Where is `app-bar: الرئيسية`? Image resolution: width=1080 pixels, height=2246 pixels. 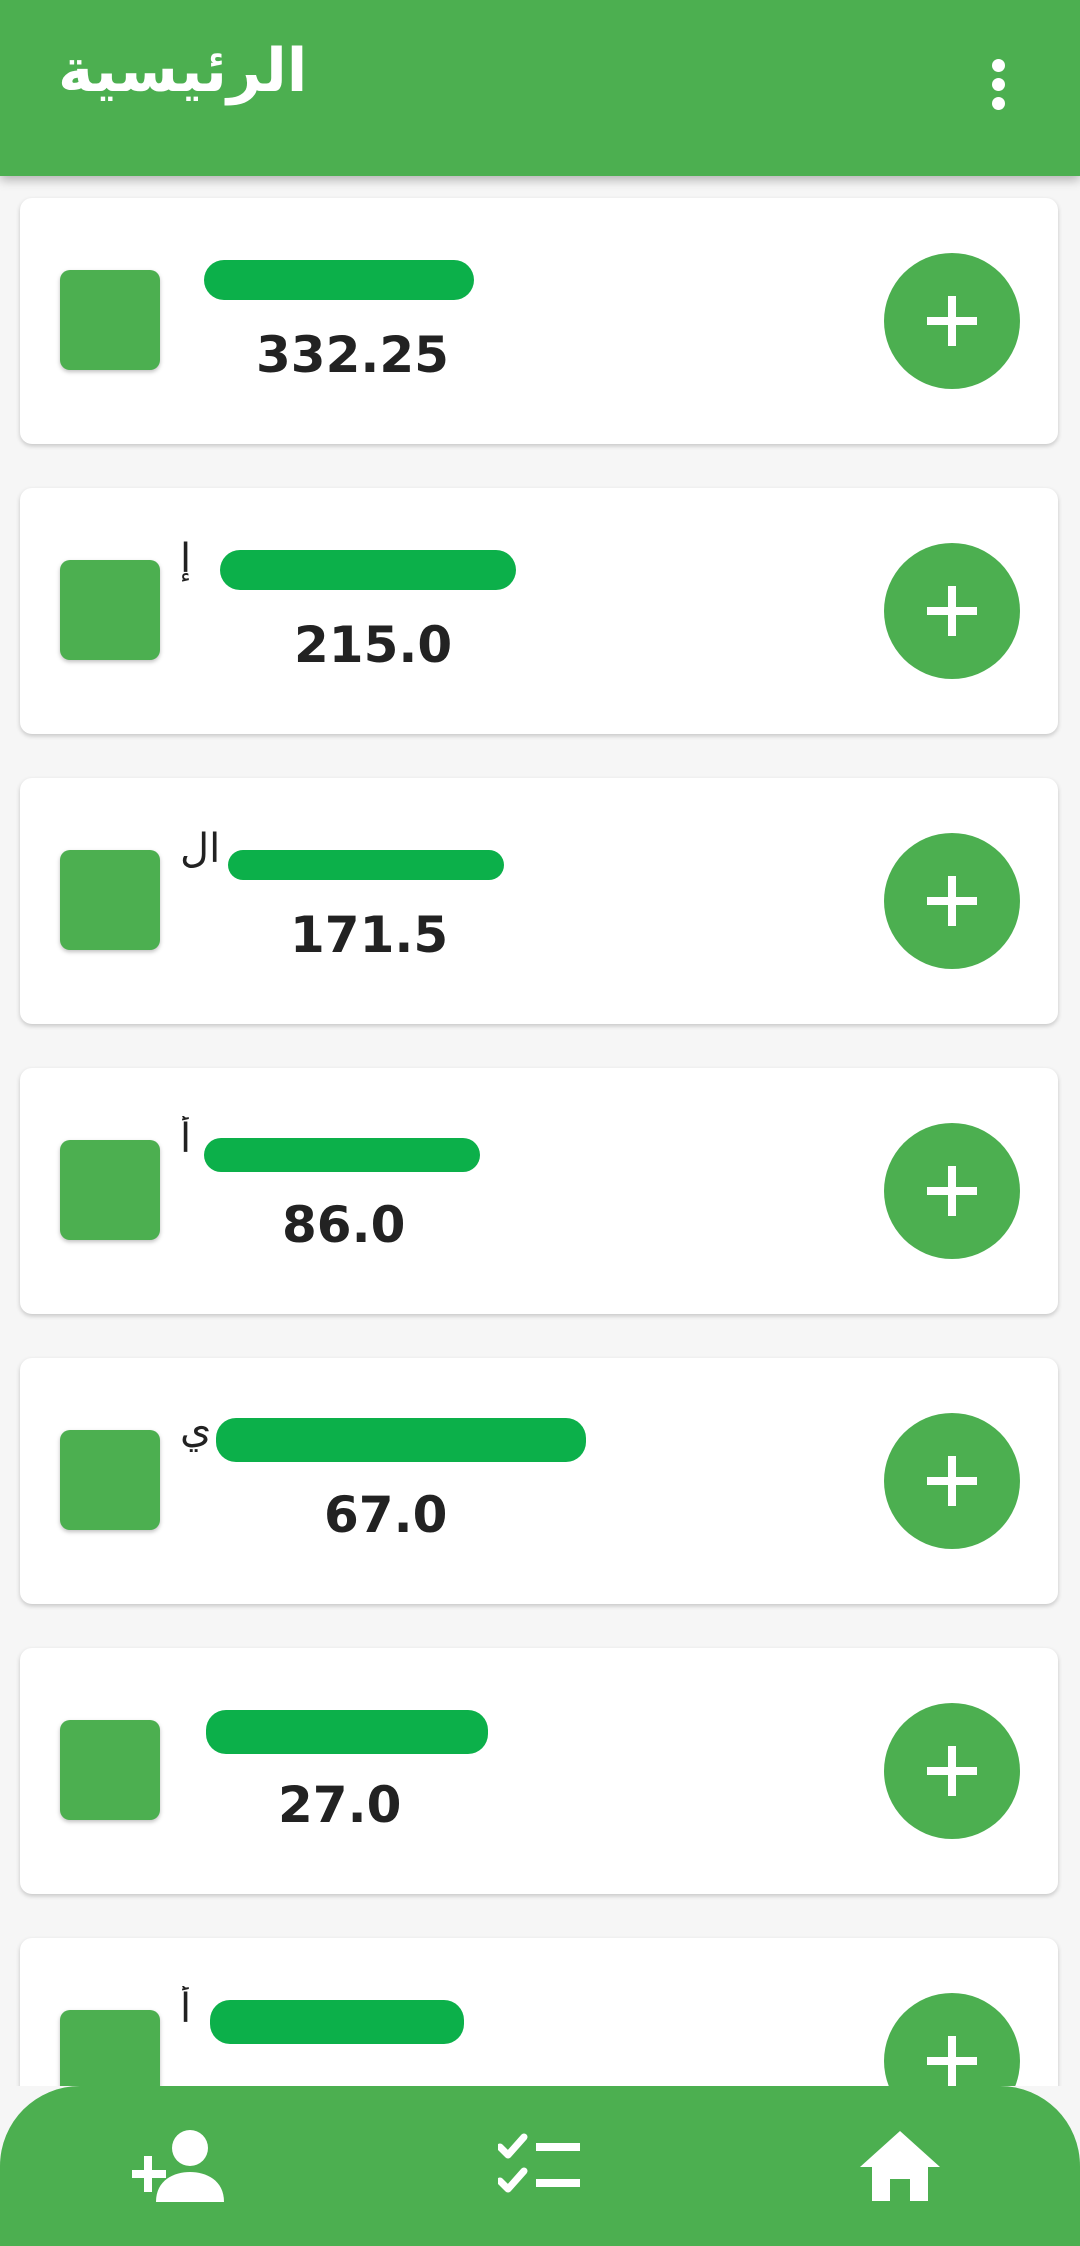
app-bar: الرئيسية is located at coordinates (540, 88).